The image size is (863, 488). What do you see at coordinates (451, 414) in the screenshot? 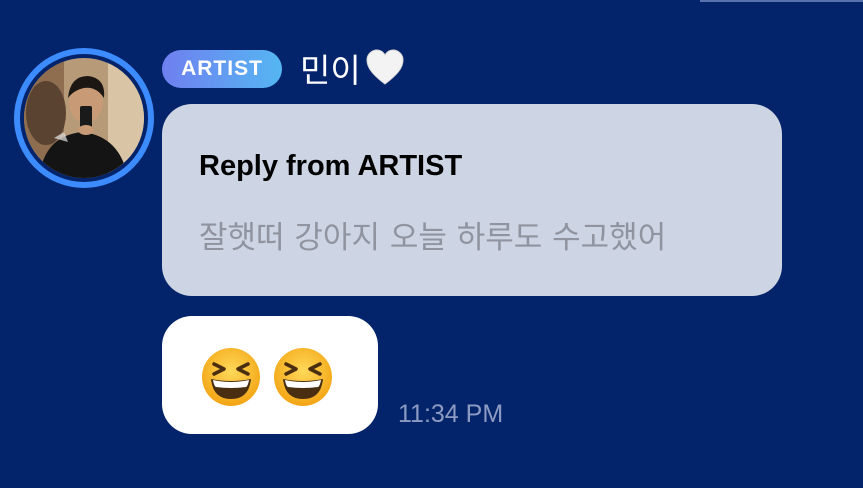
I see `message-timestamp: 11:34 PM` at bounding box center [451, 414].